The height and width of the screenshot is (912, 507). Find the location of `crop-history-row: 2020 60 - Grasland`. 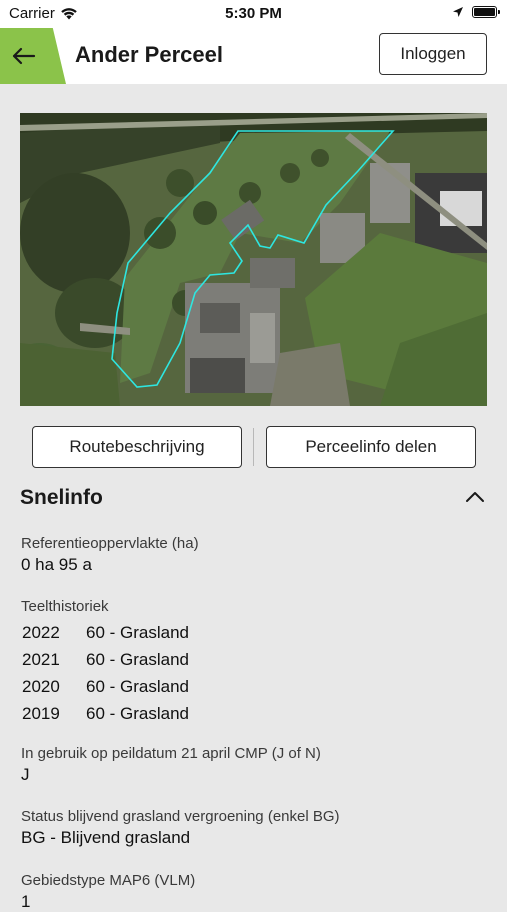

crop-history-row: 2020 60 - Grasland is located at coordinates (105, 686).